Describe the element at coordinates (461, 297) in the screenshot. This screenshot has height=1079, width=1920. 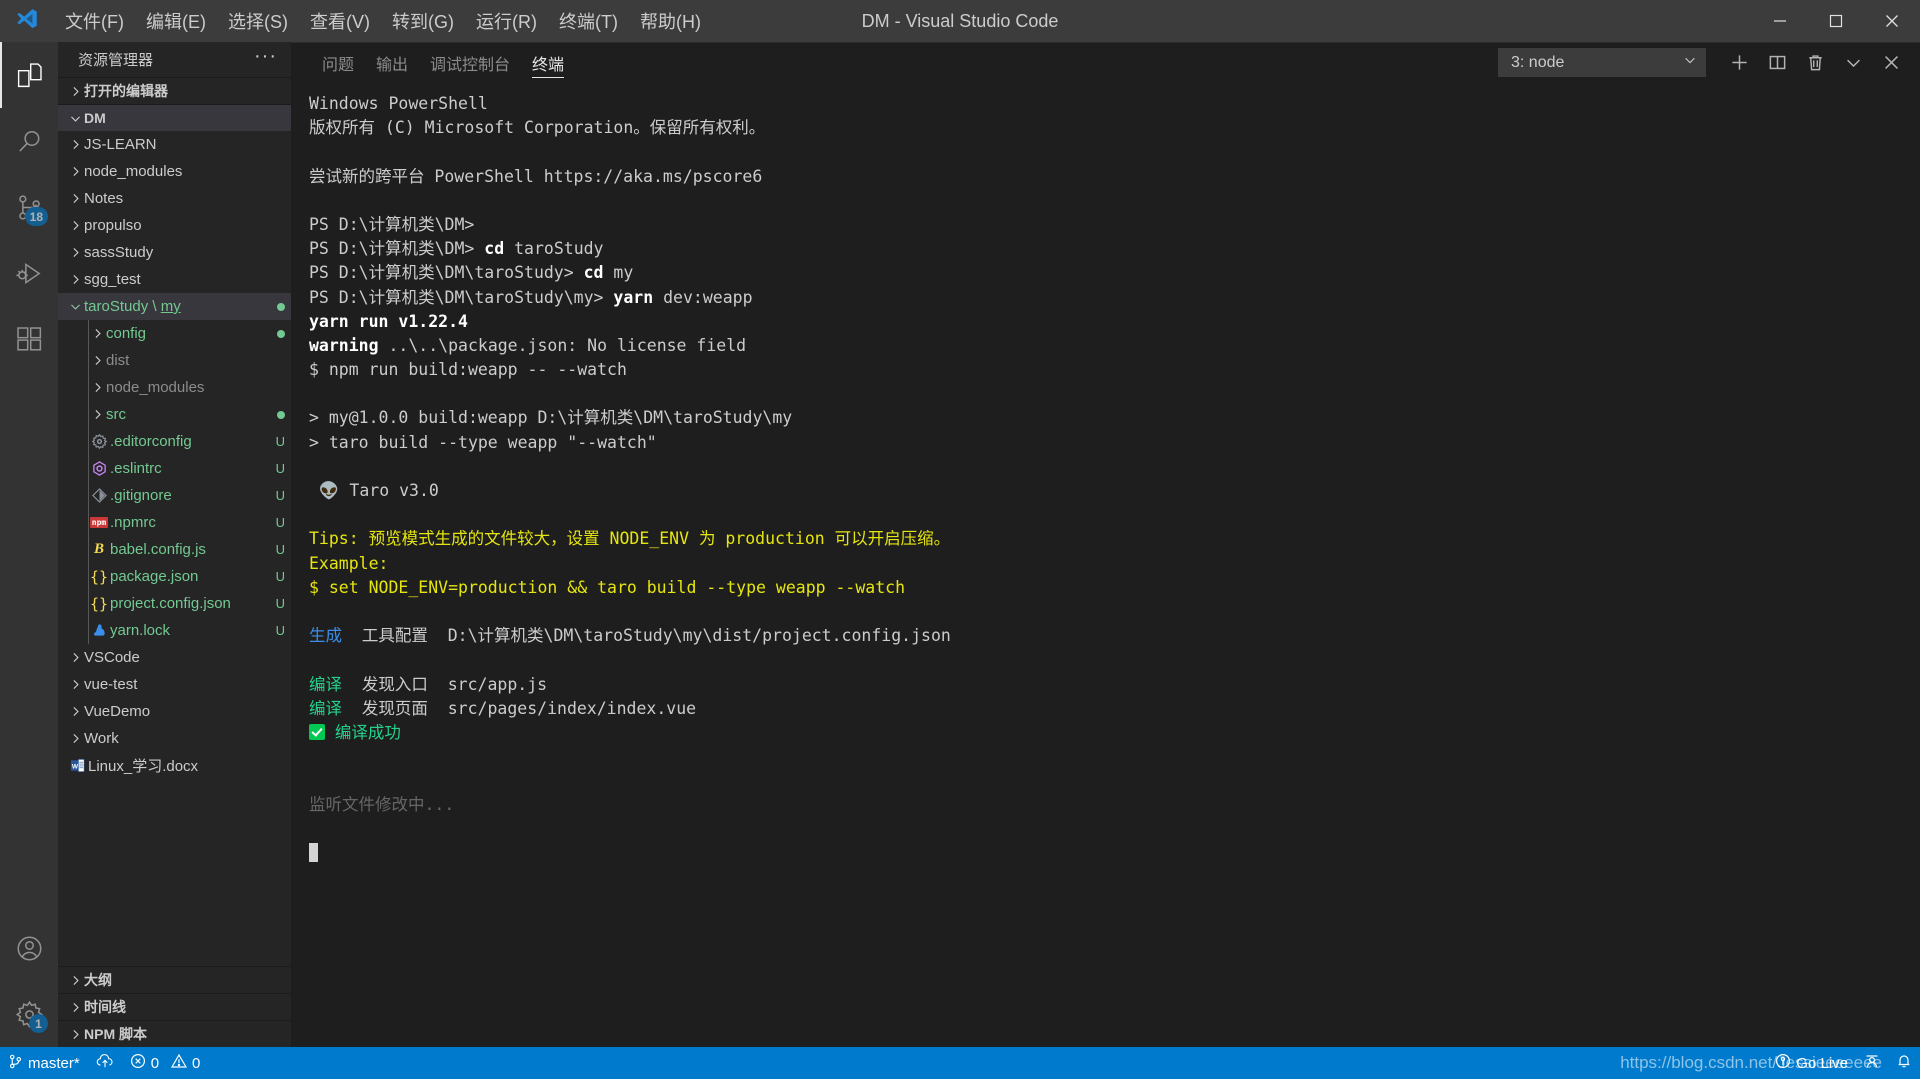
I see `terminal-text: PS D:\计算机类\DM\taroStudy\my>` at that location.